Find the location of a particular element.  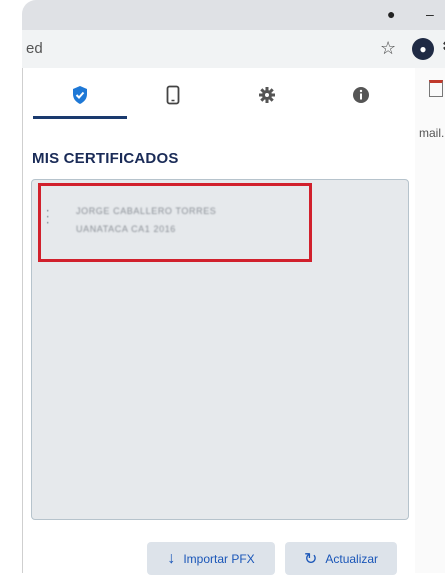

section-title: MIS CERTIFICADOS is located at coordinates (105, 158).